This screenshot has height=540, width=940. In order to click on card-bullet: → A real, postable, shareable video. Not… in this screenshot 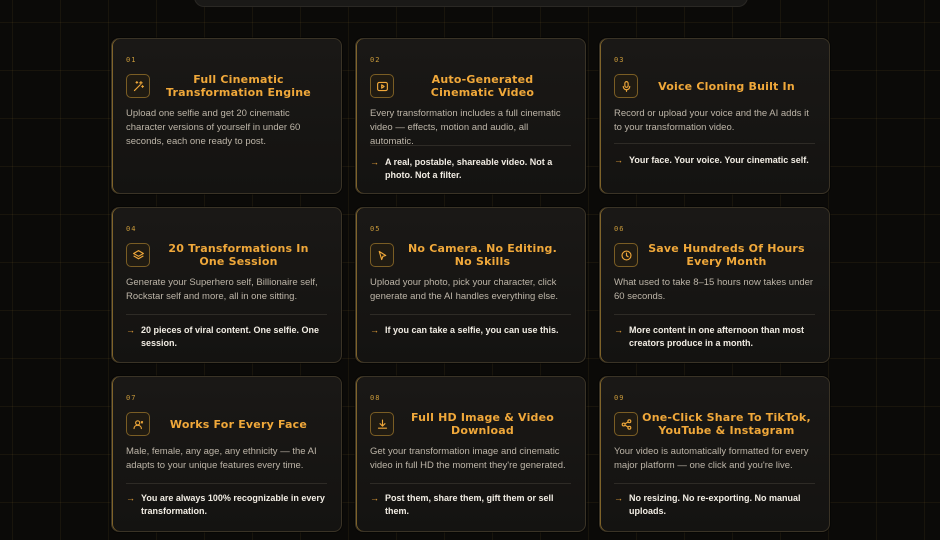, I will do `click(470, 169)`.